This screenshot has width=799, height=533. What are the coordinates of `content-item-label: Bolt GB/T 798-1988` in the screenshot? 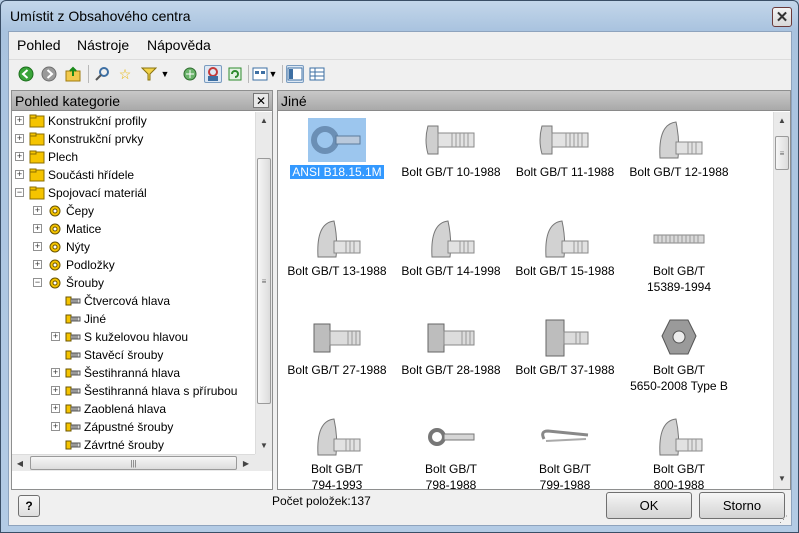 It's located at (450, 475).